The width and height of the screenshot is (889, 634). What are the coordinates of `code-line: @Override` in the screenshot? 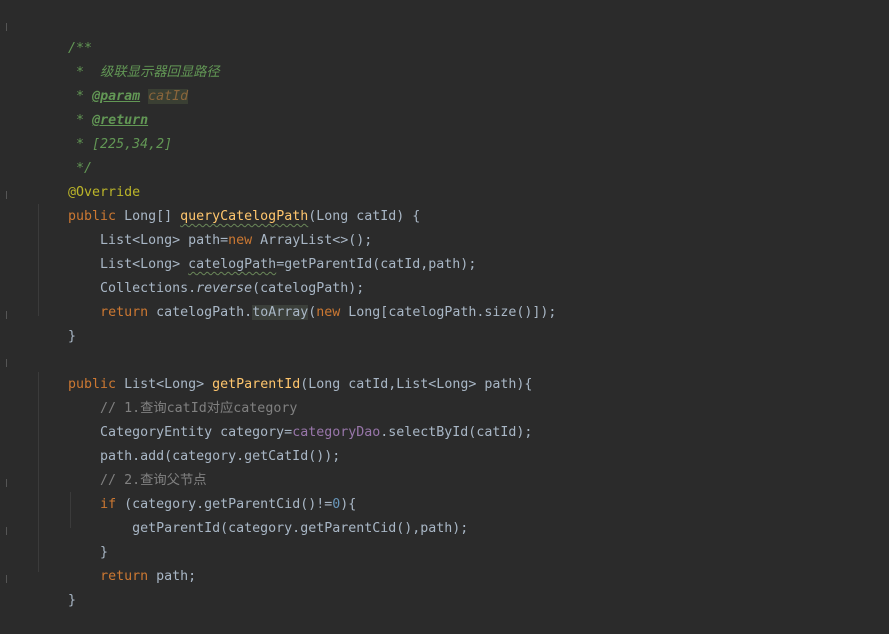 It's located at (88, 180).